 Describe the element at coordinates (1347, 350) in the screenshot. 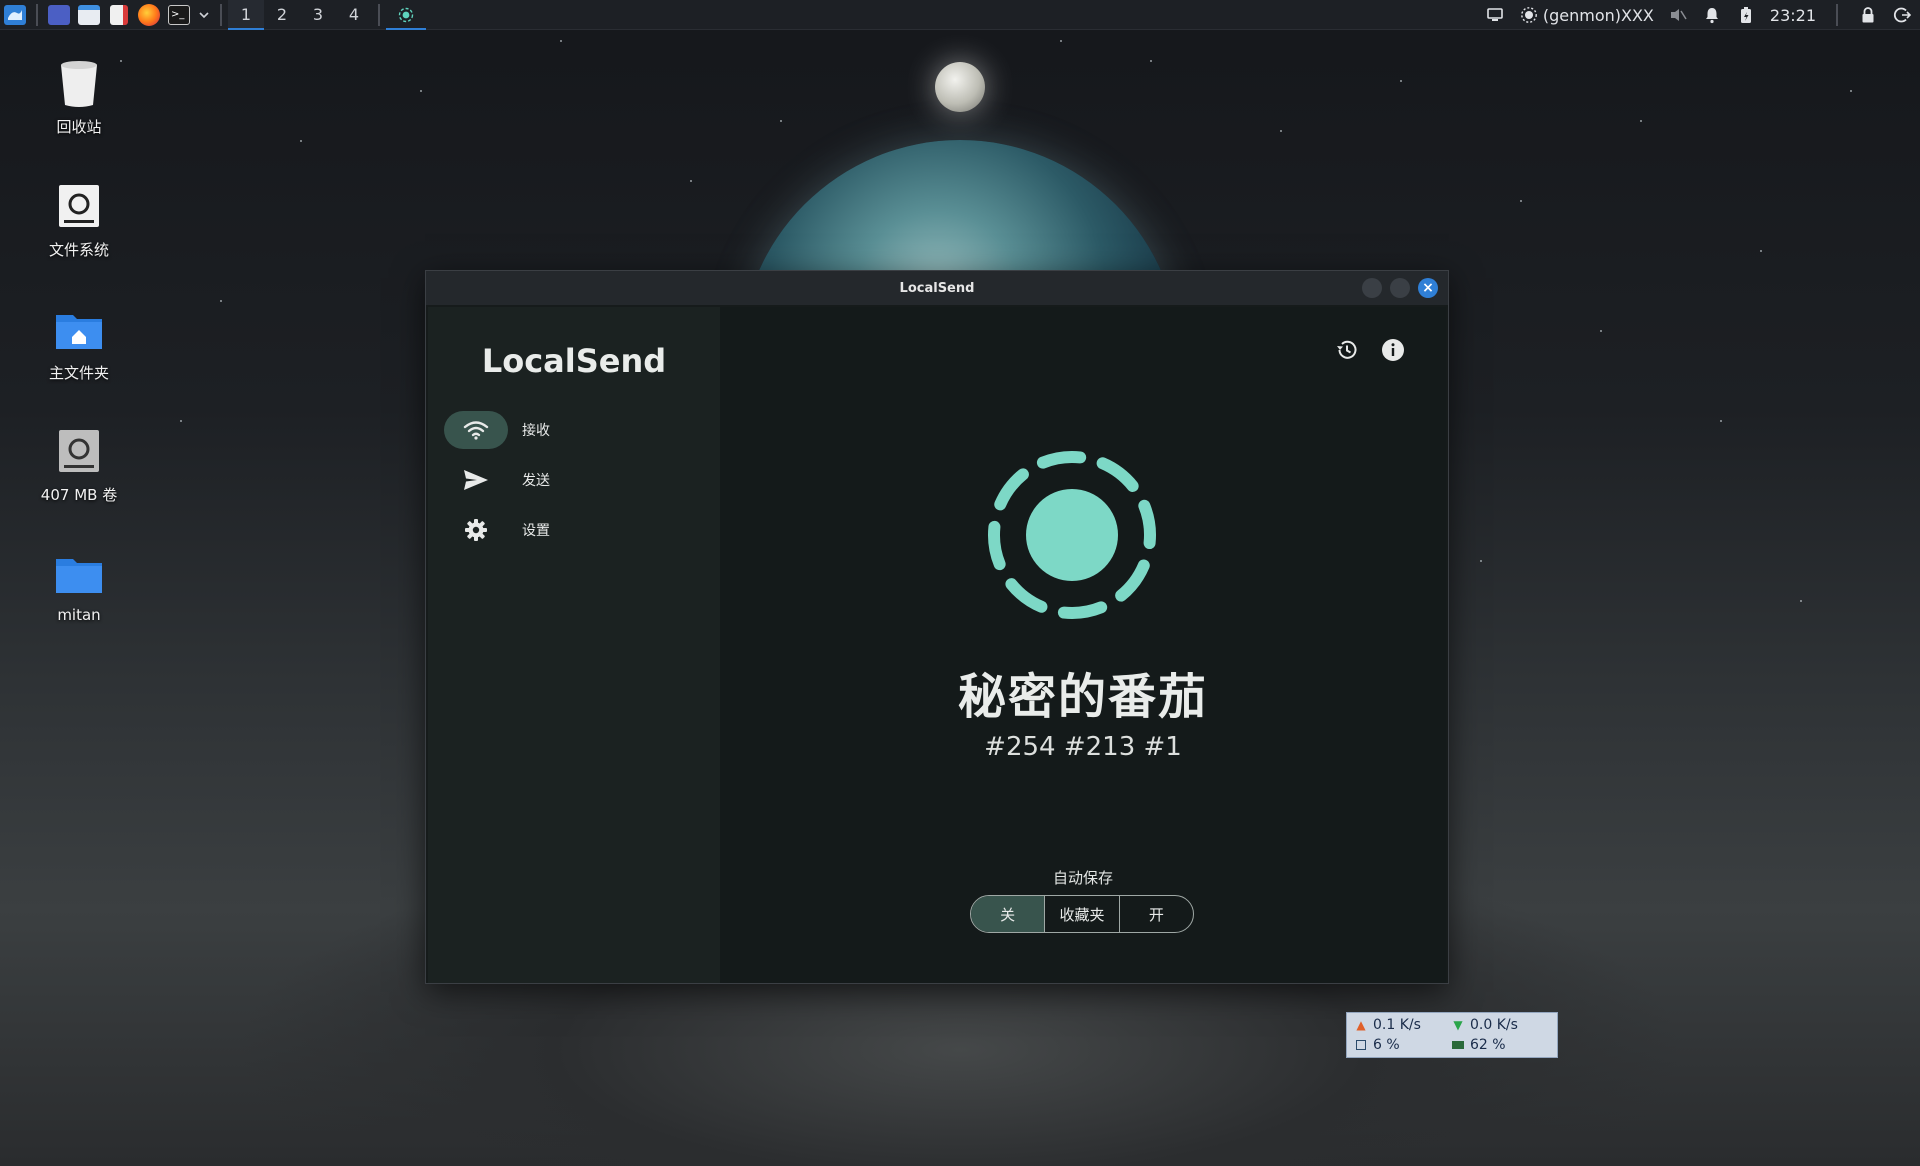

I see `history-icon` at that location.